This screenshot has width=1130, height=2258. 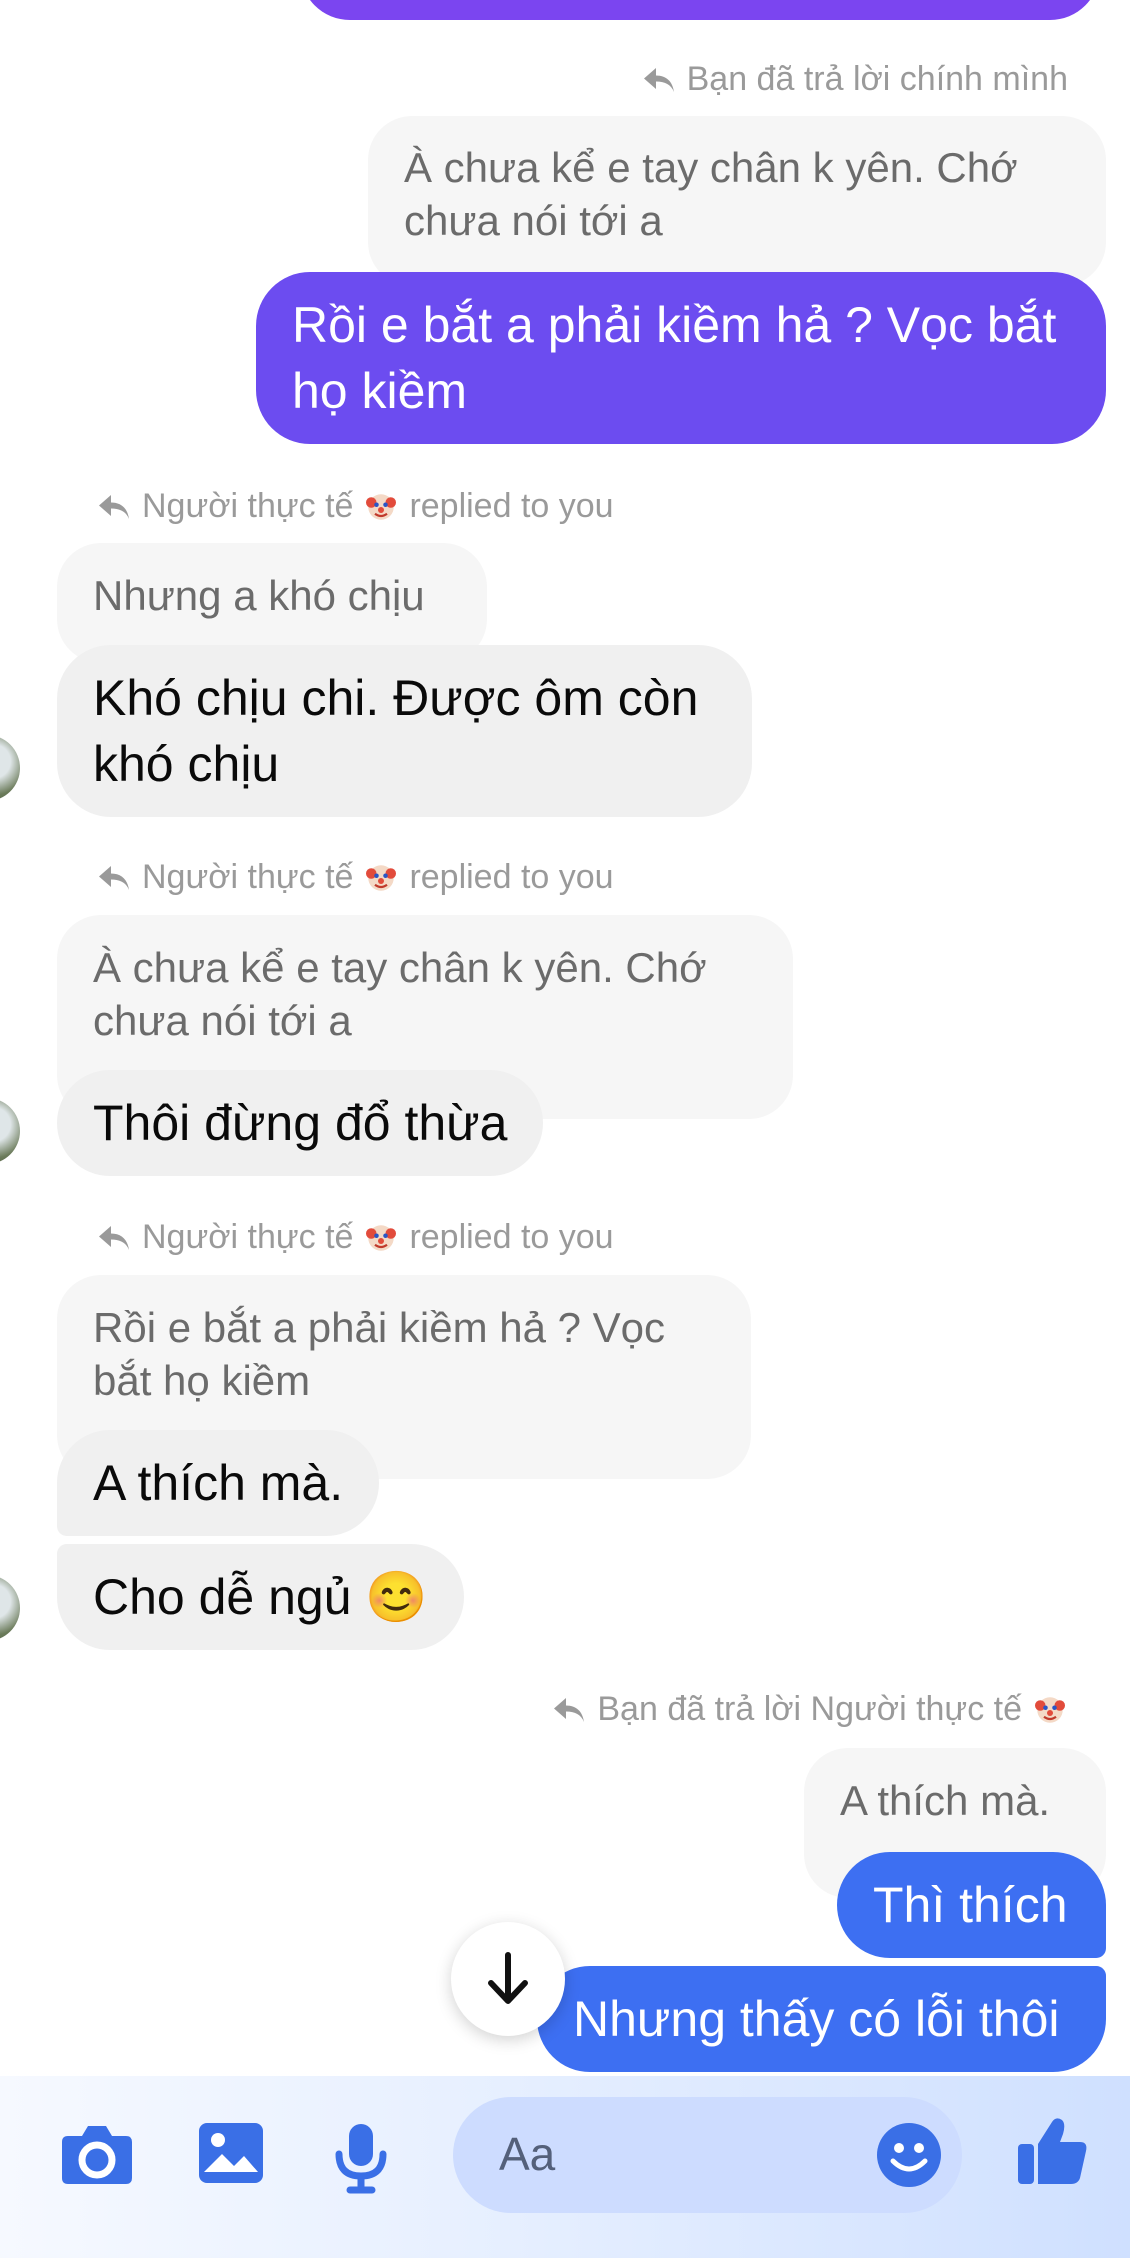 What do you see at coordinates (877, 79) in the screenshot?
I see `reply-label-text: Bạn đã trả lời chính mình` at bounding box center [877, 79].